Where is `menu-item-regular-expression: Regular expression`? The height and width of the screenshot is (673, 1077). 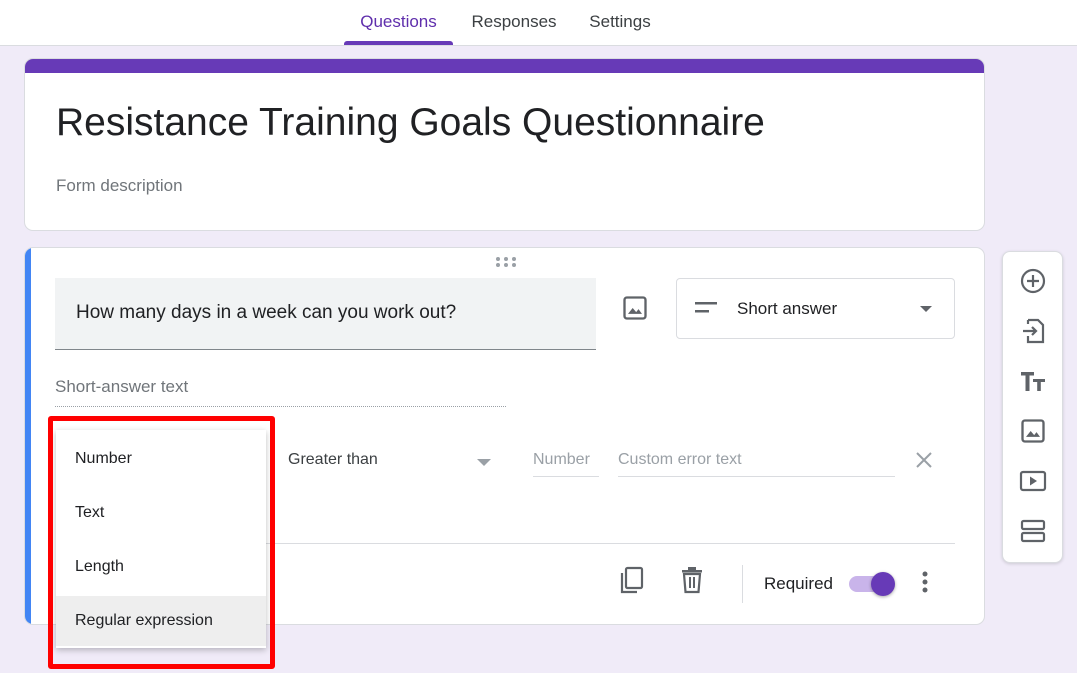
menu-item-regular-expression: Regular expression is located at coordinates (161, 621).